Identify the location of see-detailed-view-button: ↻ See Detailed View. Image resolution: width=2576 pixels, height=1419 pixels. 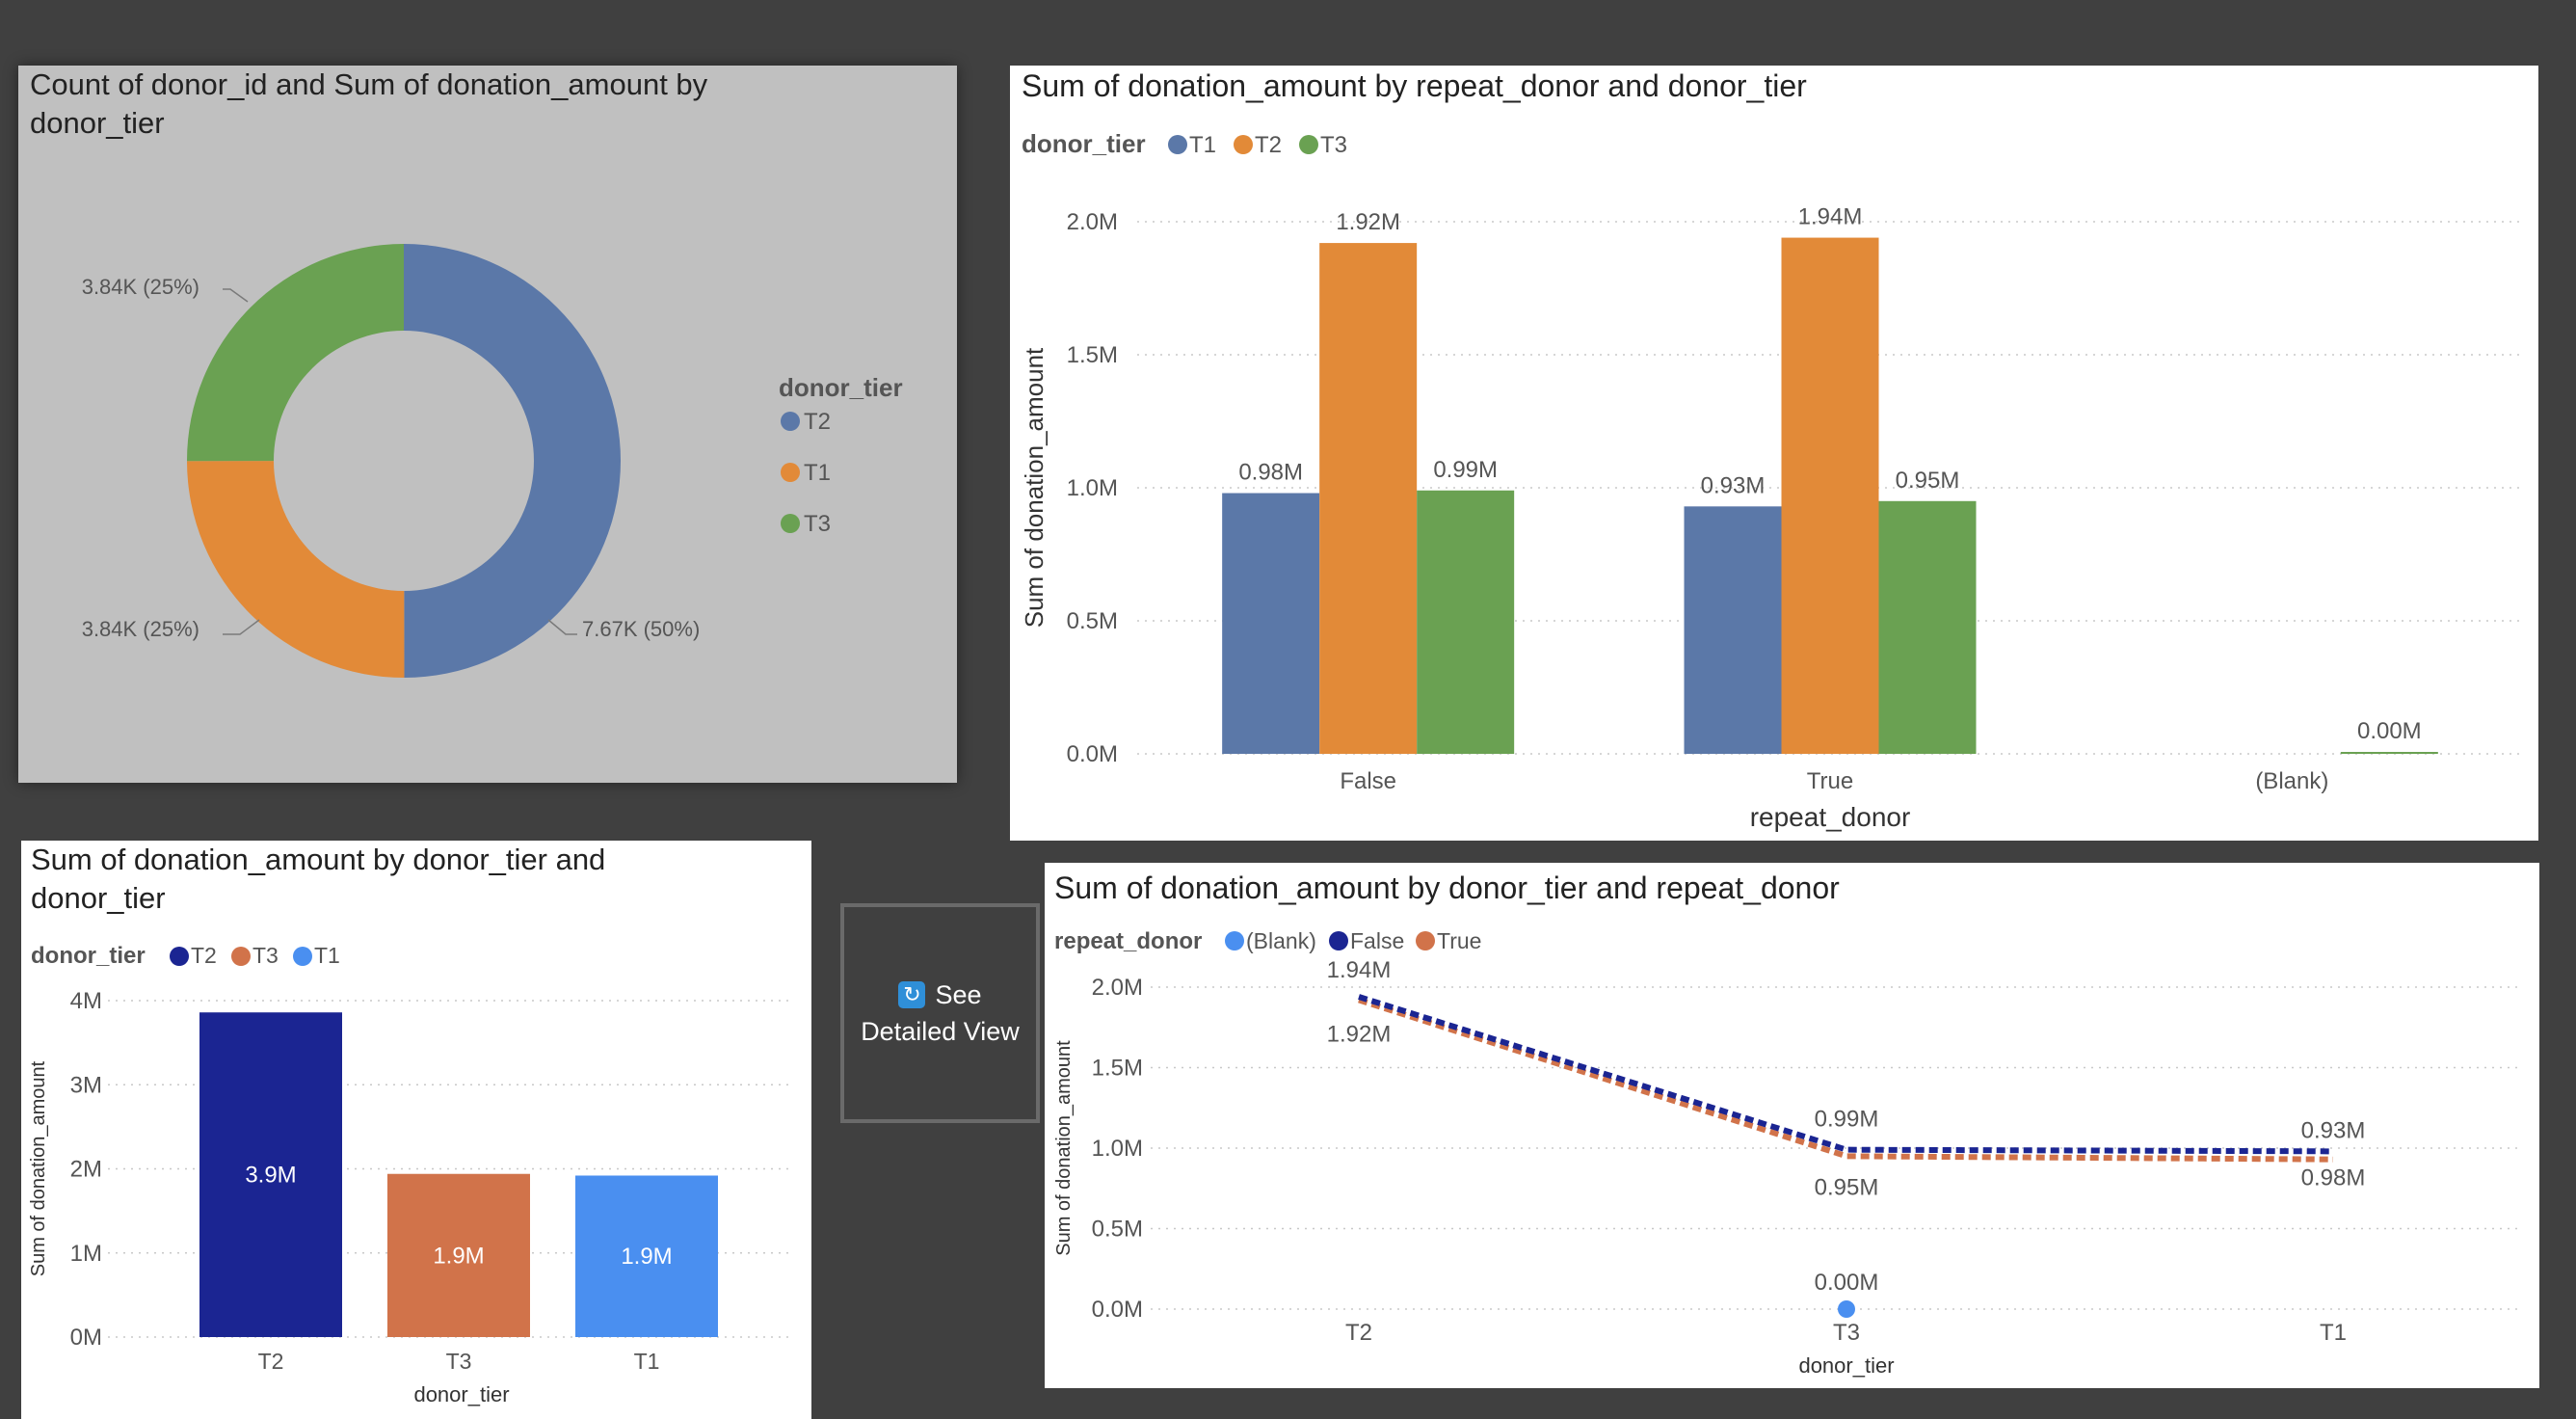
(940, 1013).